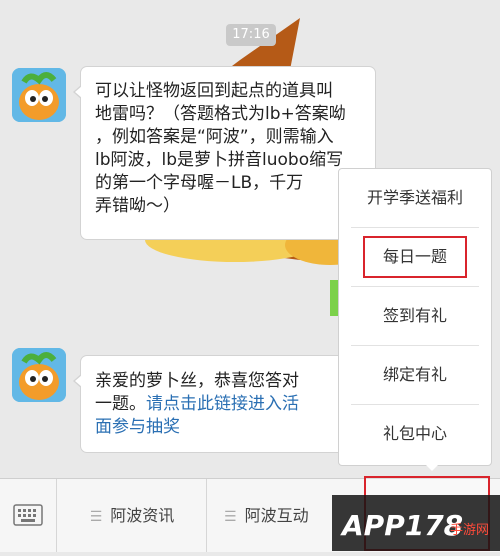  I want to click on lottery-link: 请点击此链接进入活, so click(222, 404).